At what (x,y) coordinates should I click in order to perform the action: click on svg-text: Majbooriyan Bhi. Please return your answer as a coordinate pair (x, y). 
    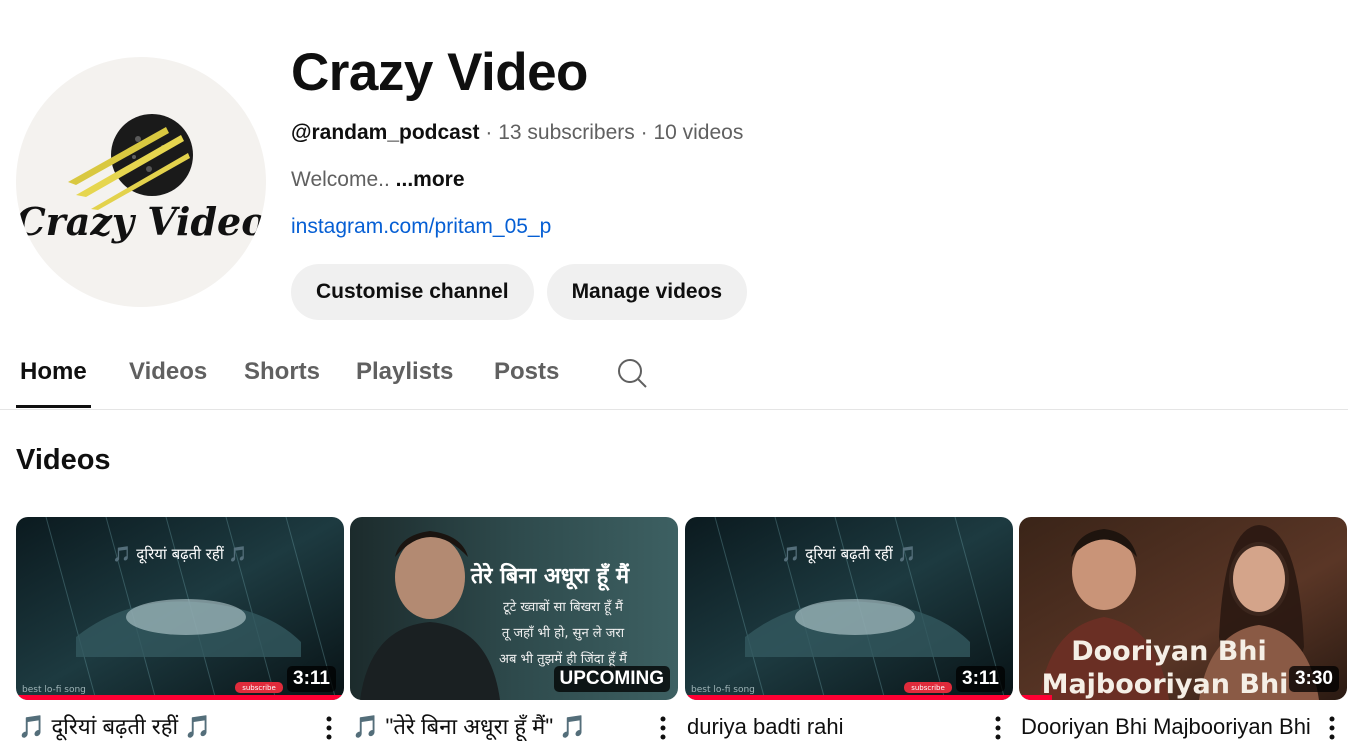
    Looking at the image, I should click on (1165, 684).